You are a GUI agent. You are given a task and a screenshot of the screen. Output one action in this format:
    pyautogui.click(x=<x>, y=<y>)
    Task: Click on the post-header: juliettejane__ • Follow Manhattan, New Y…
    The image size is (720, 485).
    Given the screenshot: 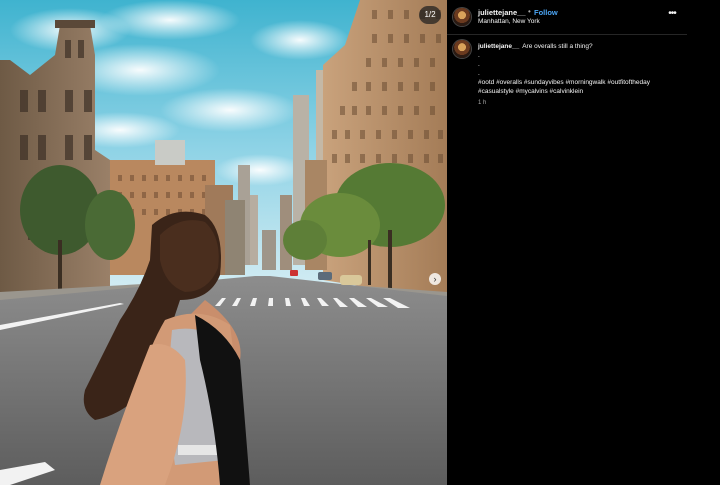 What is the action you would take?
    pyautogui.click(x=583, y=17)
    